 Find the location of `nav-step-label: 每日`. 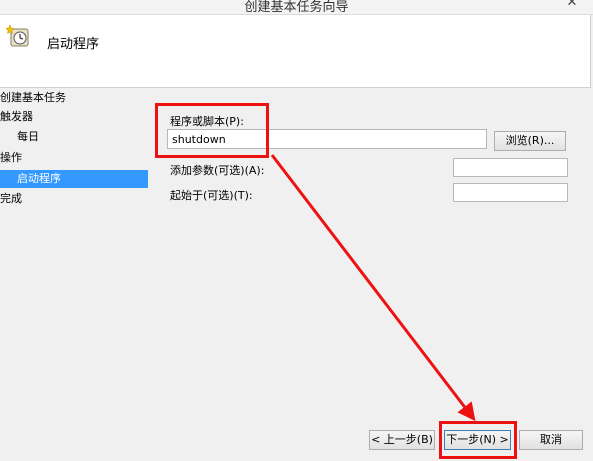

nav-step-label: 每日 is located at coordinates (28, 136).